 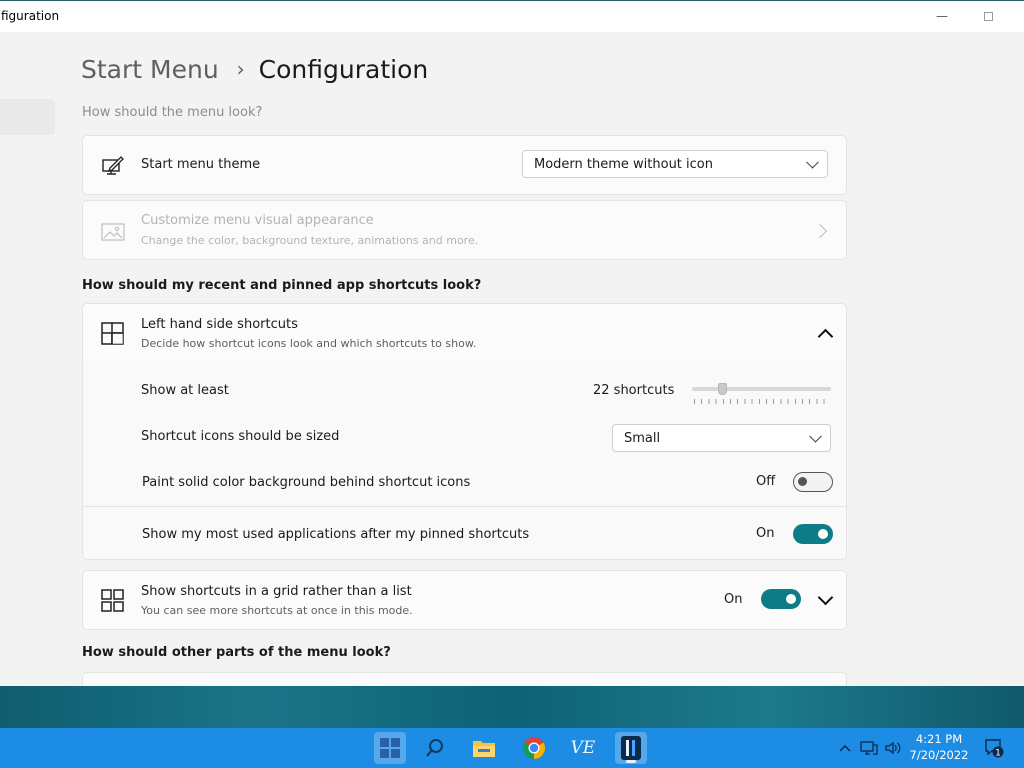 What do you see at coordinates (512, 748) in the screenshot?
I see `taskbar: VE 4:21 PM 7/20/2022 1` at bounding box center [512, 748].